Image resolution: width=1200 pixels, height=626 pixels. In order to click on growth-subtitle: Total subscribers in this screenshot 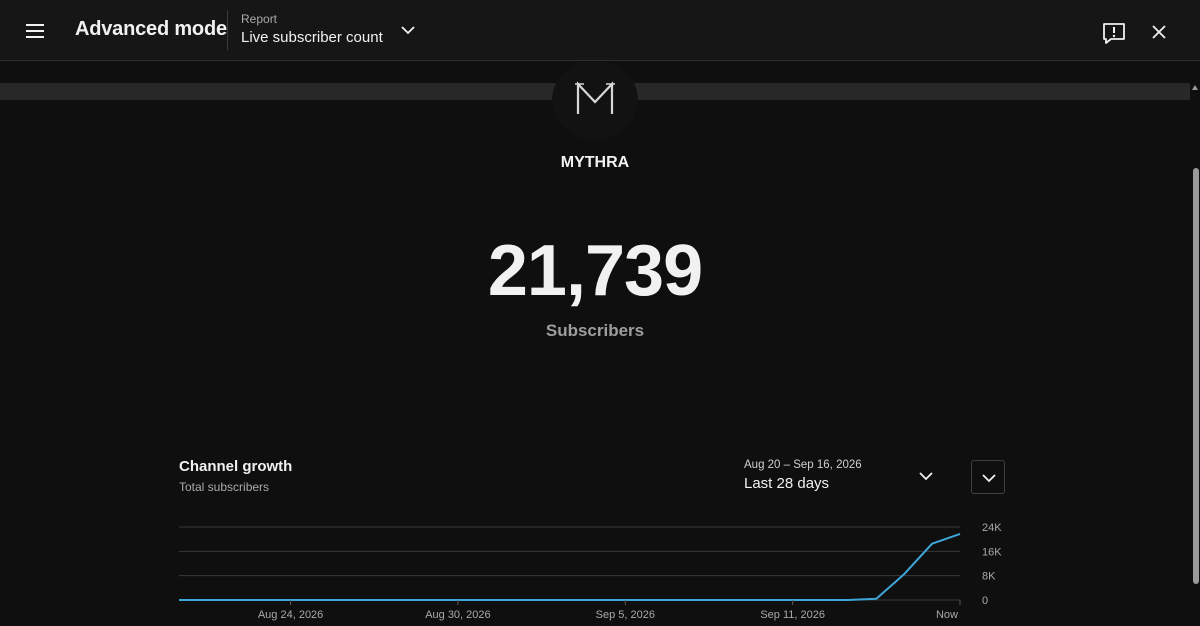, I will do `click(224, 487)`.